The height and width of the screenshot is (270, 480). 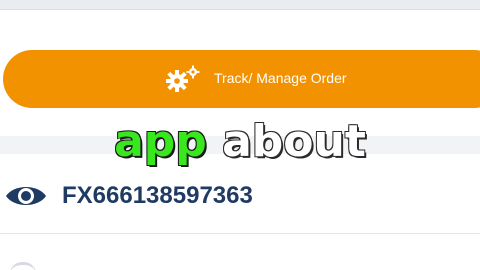 I want to click on next-list-item, so click(x=240, y=253).